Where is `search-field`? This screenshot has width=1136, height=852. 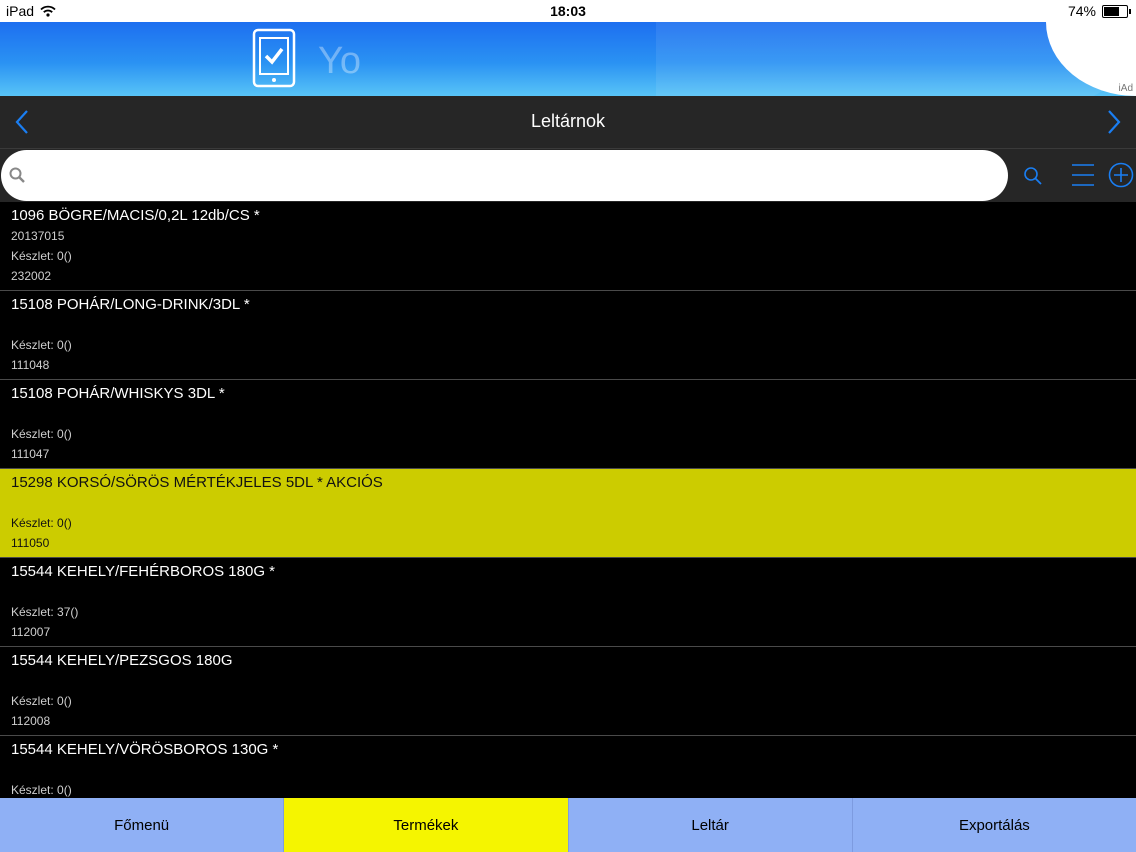 search-field is located at coordinates (504, 175).